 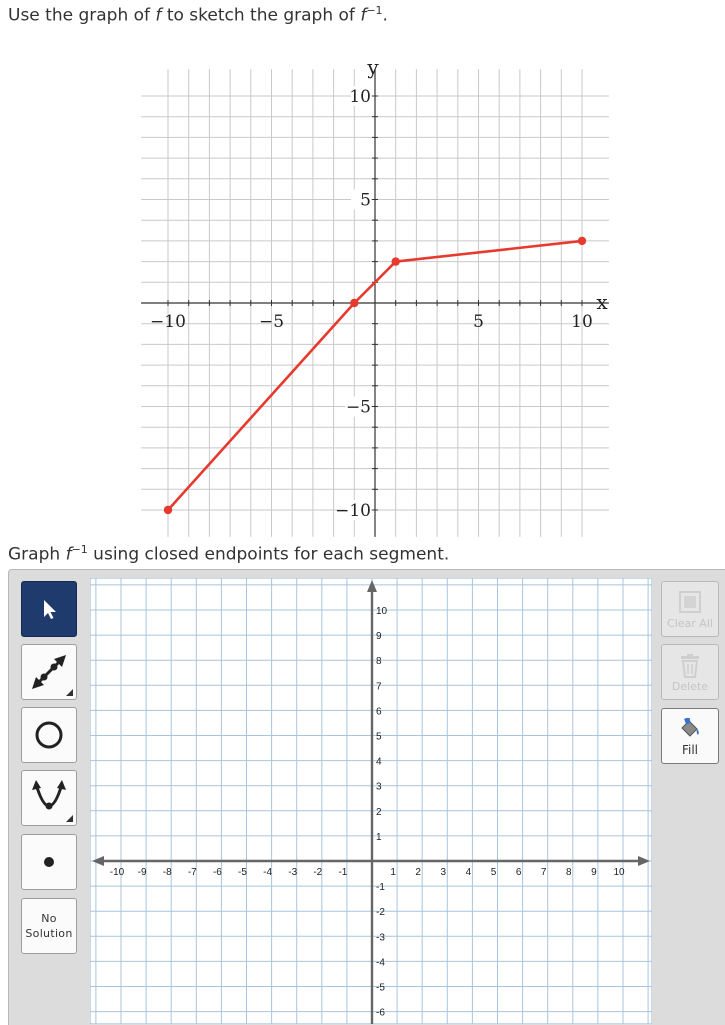 I want to click on x-tick-label: 10, so click(x=582, y=322).